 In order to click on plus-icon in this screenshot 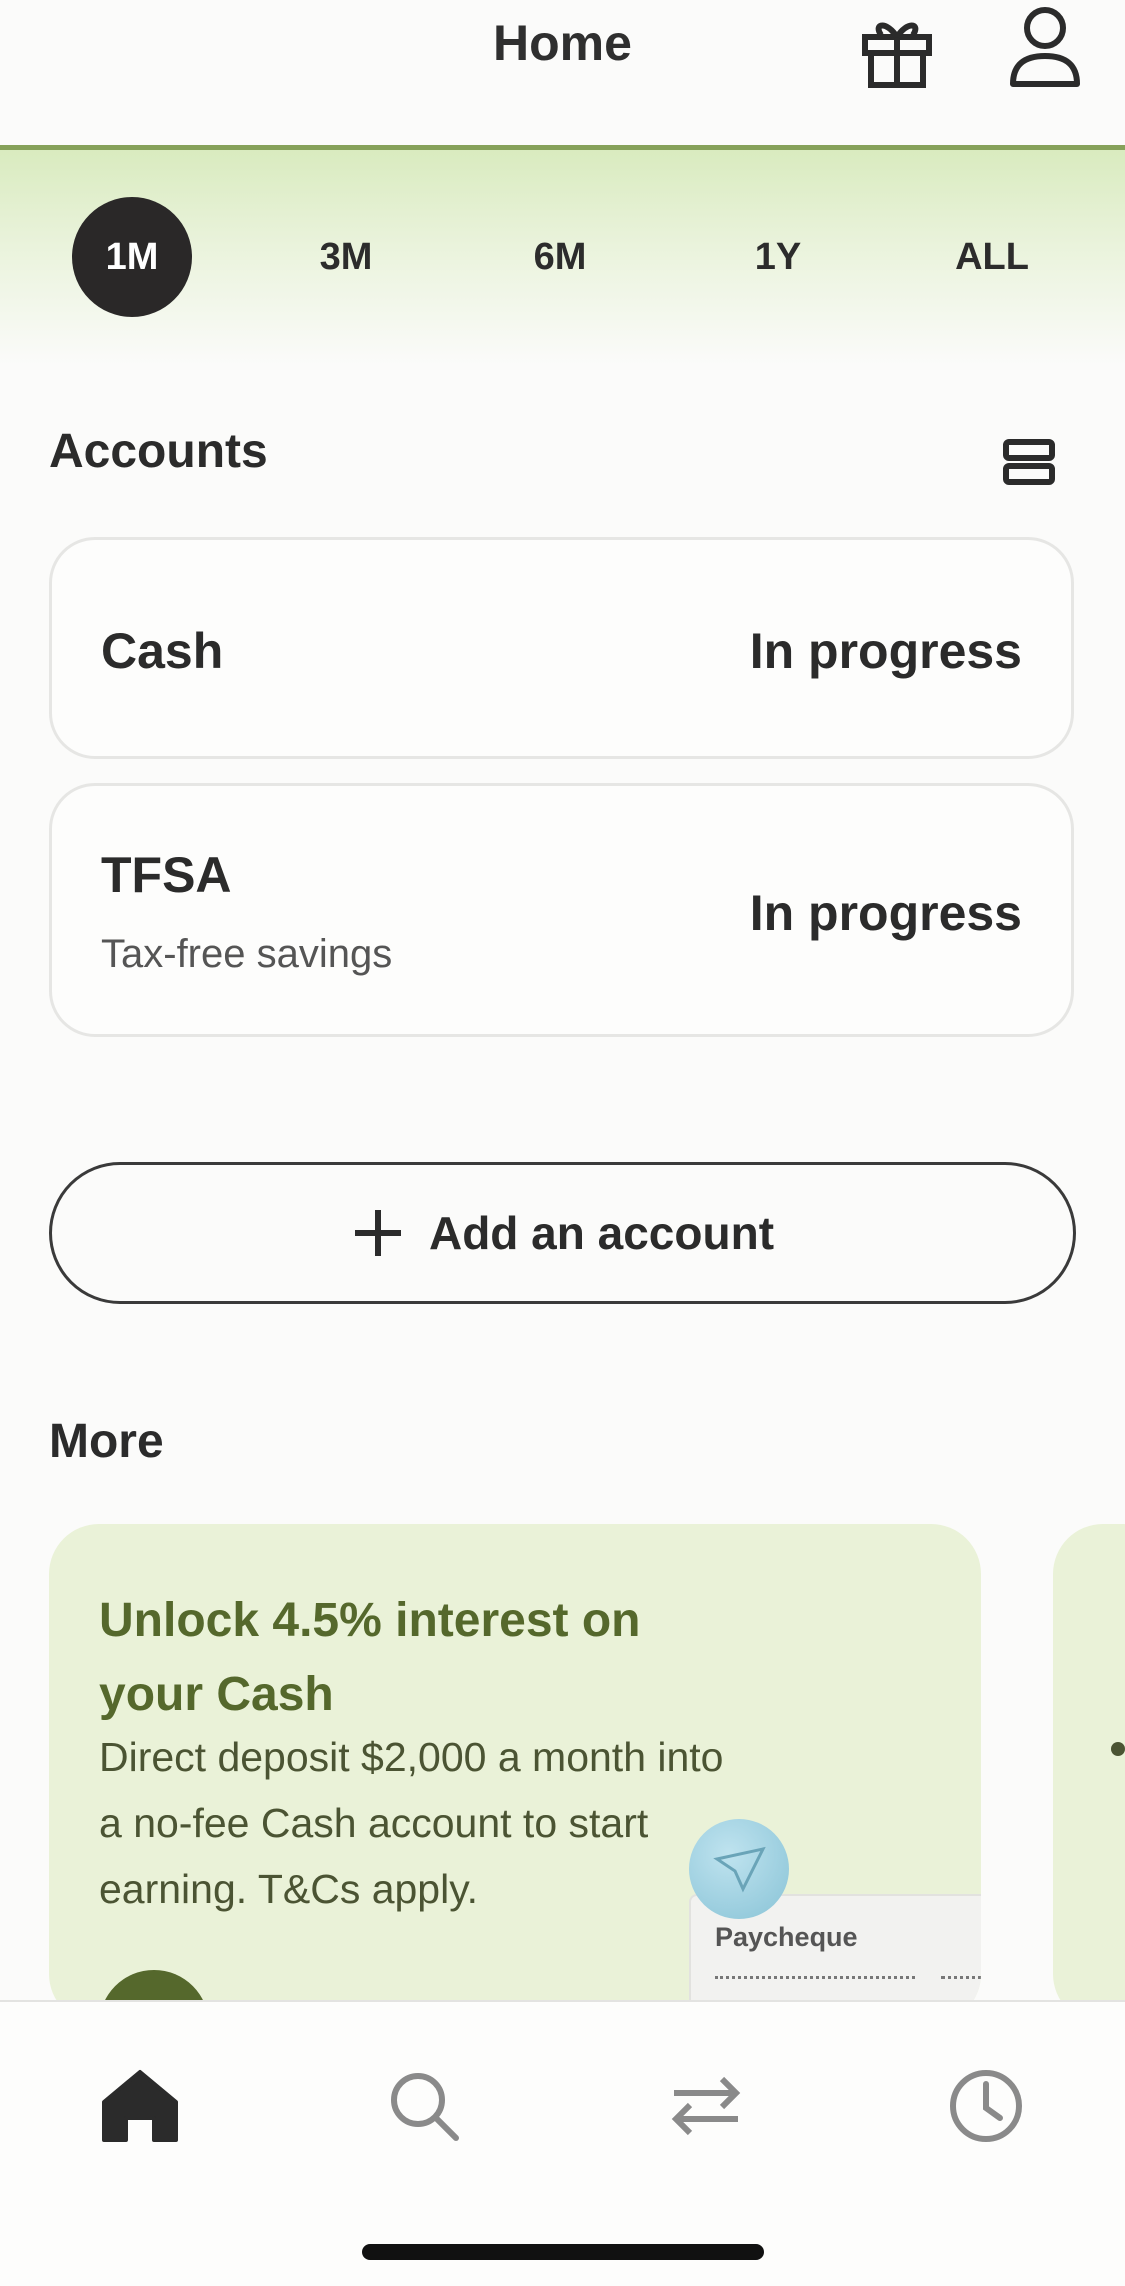, I will do `click(378, 1233)`.